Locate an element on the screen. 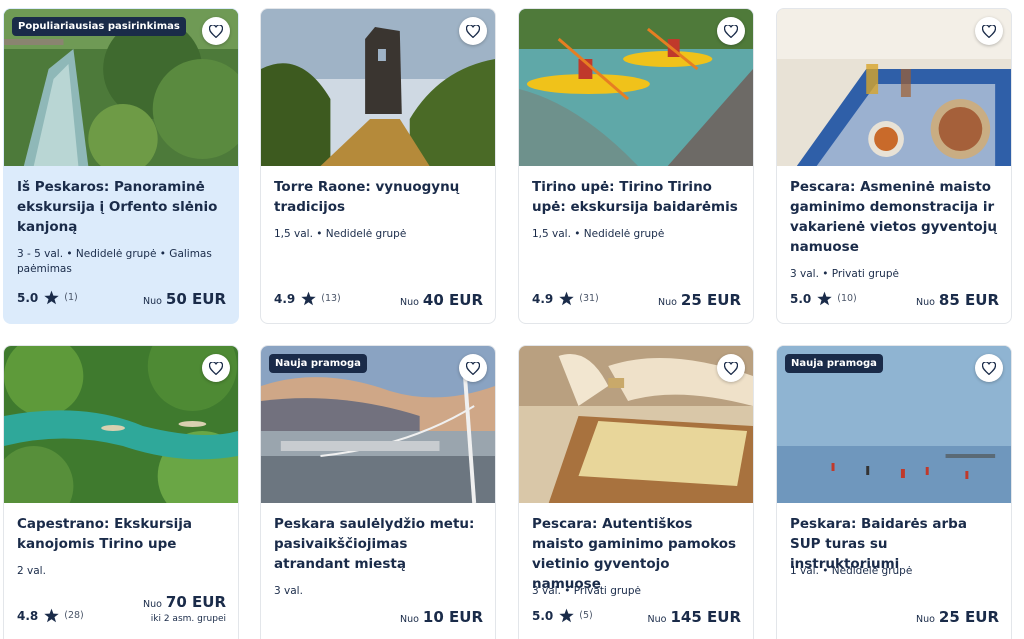 This screenshot has width=1024, height=639. review-count: (5) is located at coordinates (586, 615).